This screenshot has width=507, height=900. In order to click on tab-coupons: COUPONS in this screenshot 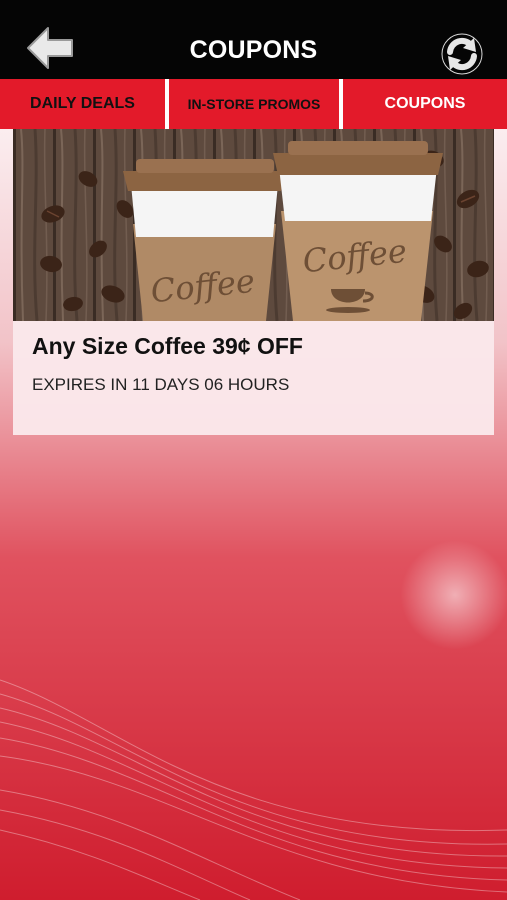, I will do `click(425, 104)`.